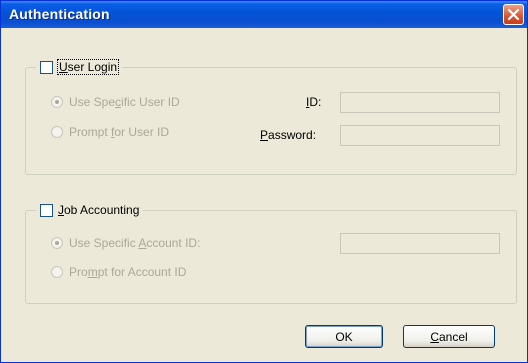  What do you see at coordinates (135, 243) in the screenshot?
I see `radio-label: Use Specific Account ID:` at bounding box center [135, 243].